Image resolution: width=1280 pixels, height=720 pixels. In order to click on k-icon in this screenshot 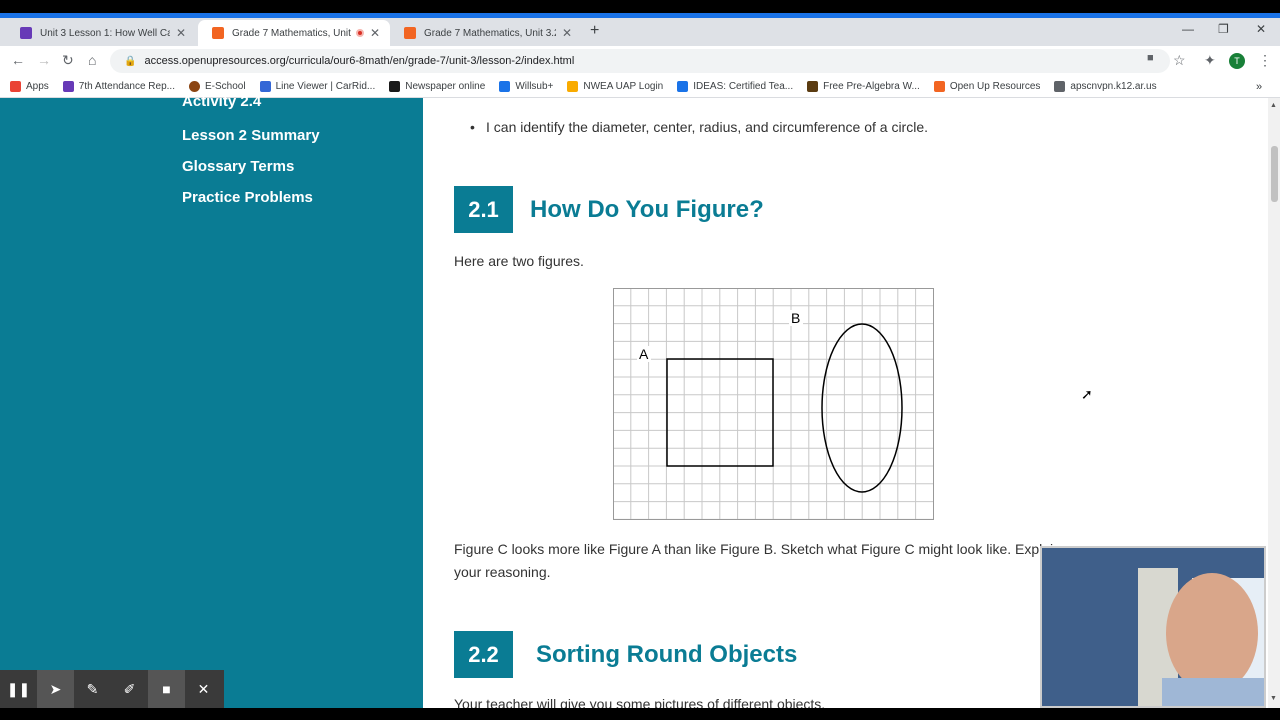, I will do `click(813, 86)`.